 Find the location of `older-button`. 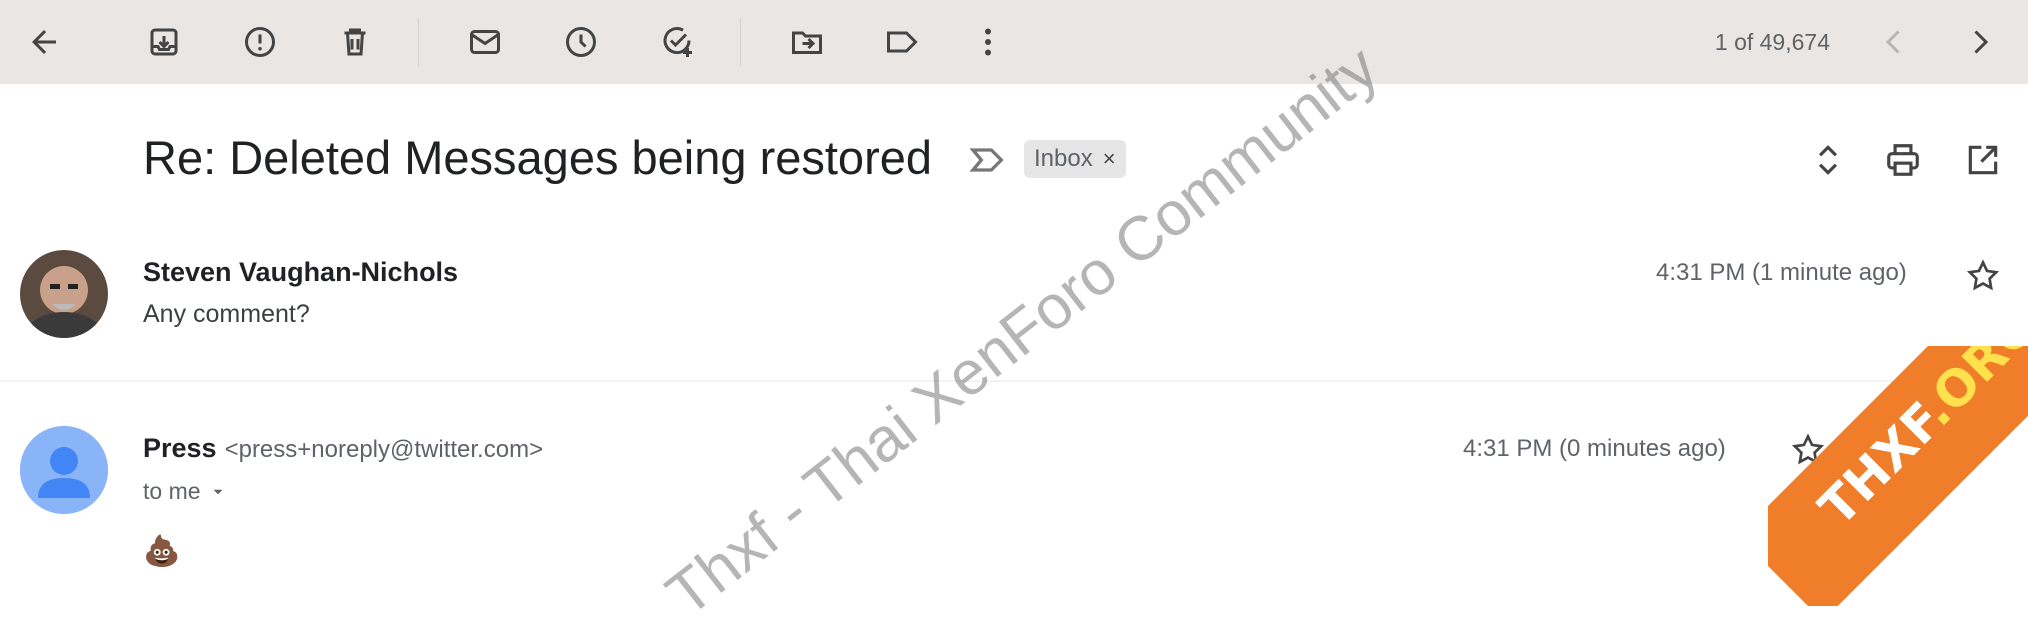

older-button is located at coordinates (1980, 42).